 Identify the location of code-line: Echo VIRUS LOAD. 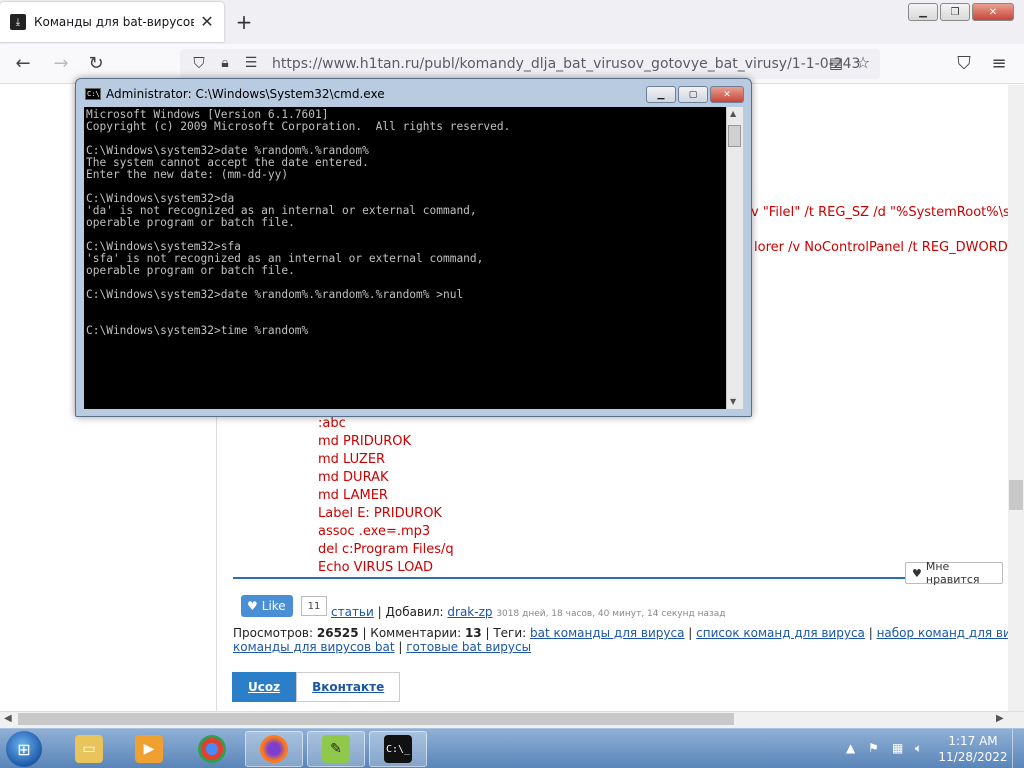
(376, 567).